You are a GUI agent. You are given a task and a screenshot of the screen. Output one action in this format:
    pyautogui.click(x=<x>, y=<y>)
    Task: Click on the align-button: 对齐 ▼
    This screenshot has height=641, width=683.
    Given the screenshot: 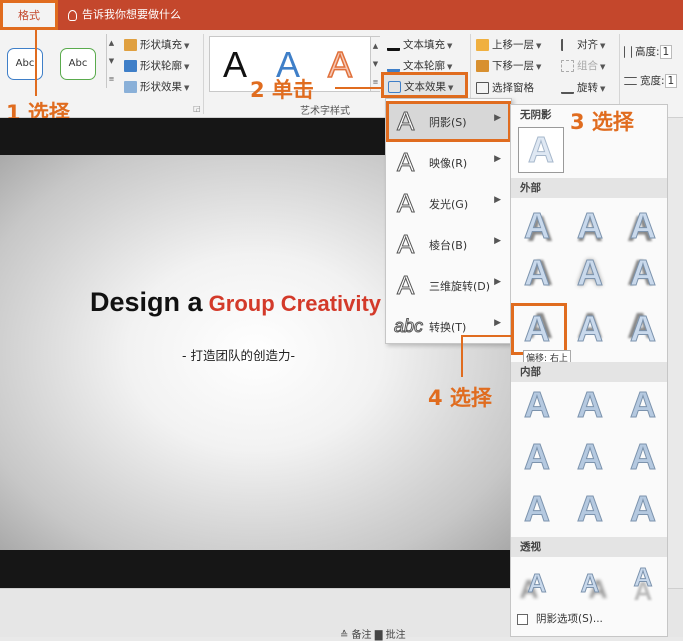 What is the action you would take?
    pyautogui.click(x=583, y=44)
    